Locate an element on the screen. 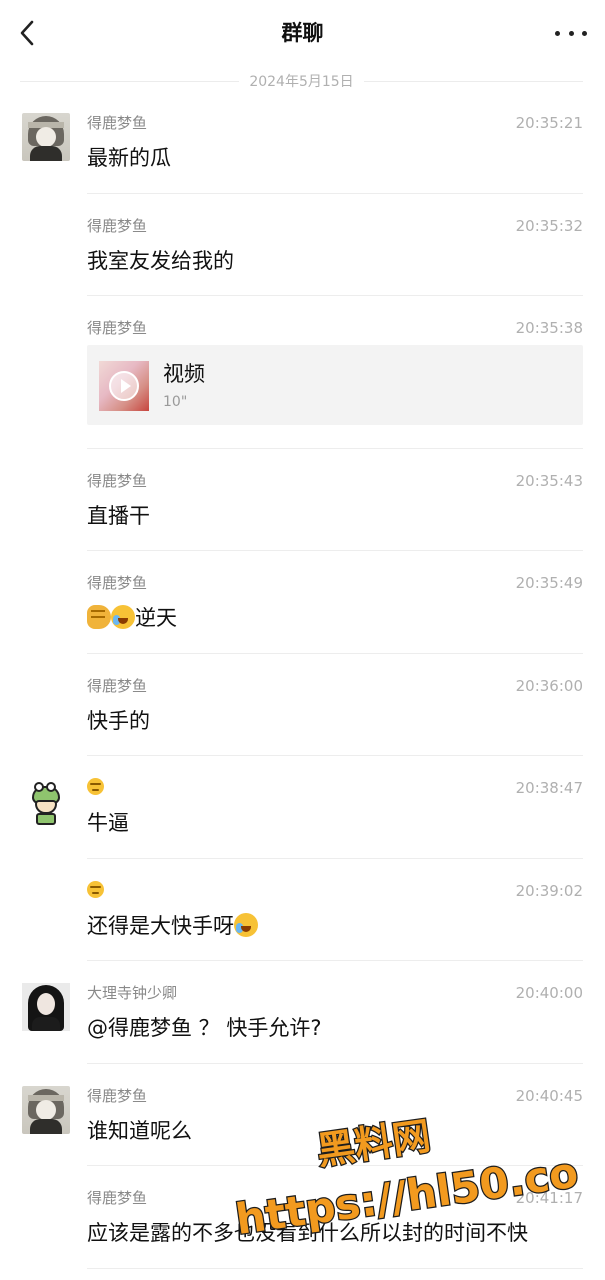 The width and height of the screenshot is (605, 1280). message-text: 牛逼 is located at coordinates (108, 823).